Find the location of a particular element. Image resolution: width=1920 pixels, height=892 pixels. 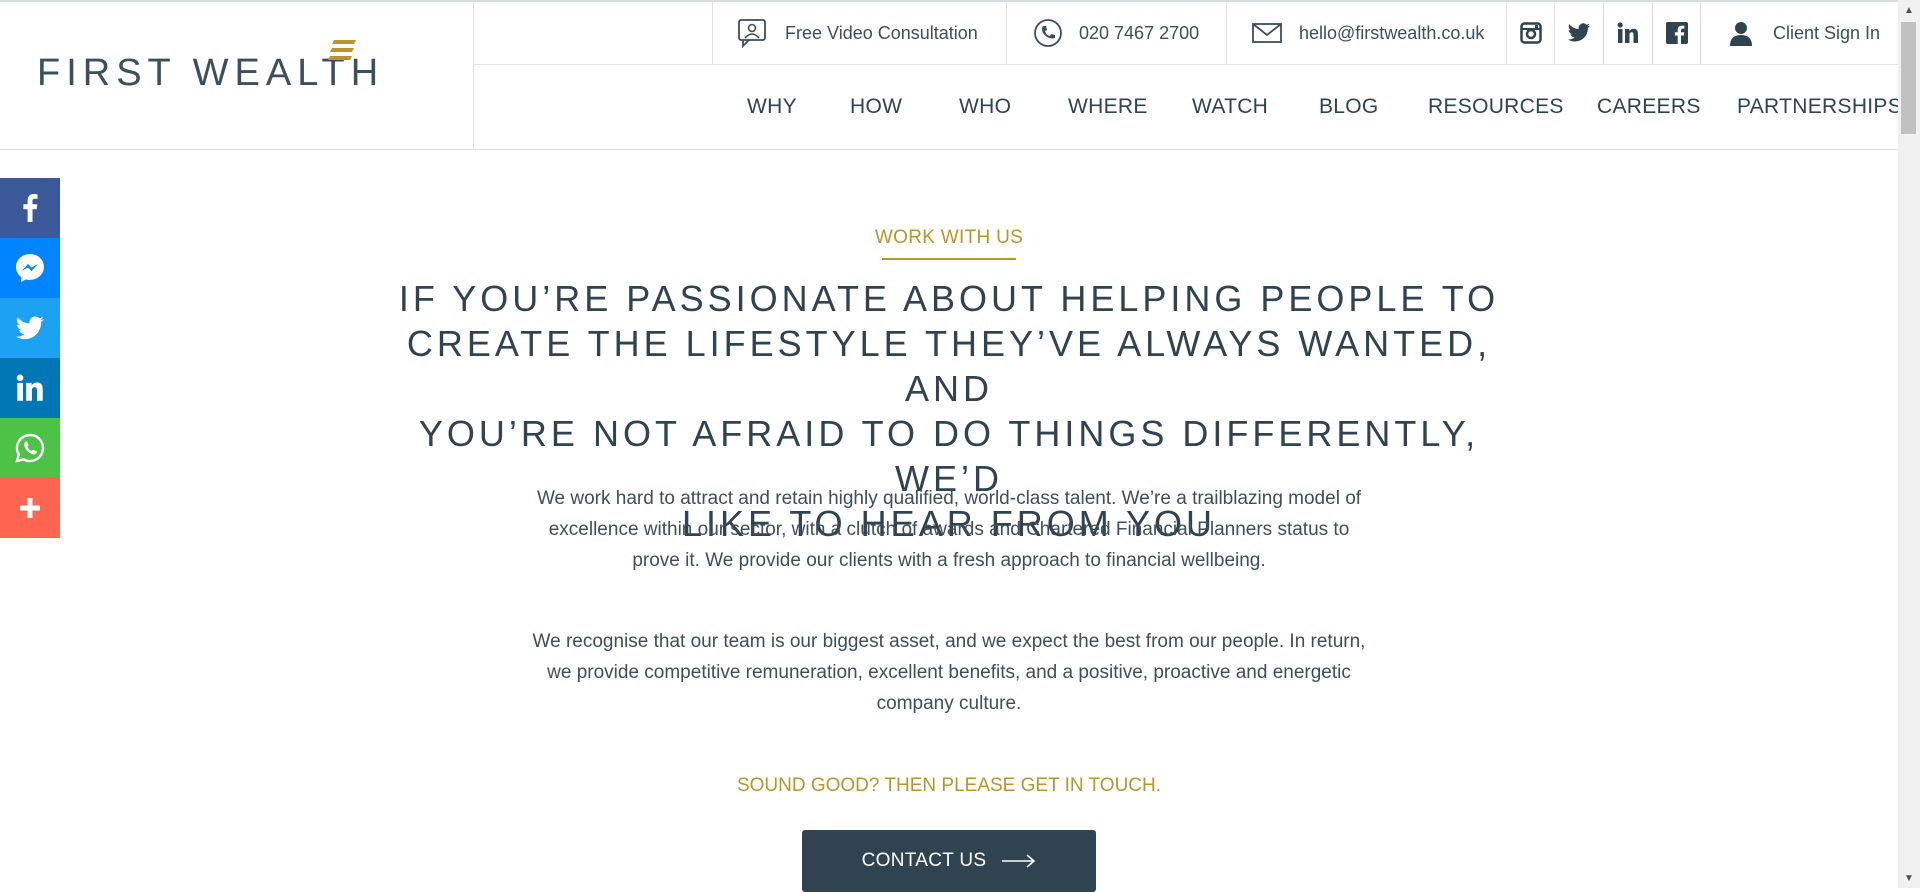

share-linkedin-button is located at coordinates (30, 388).